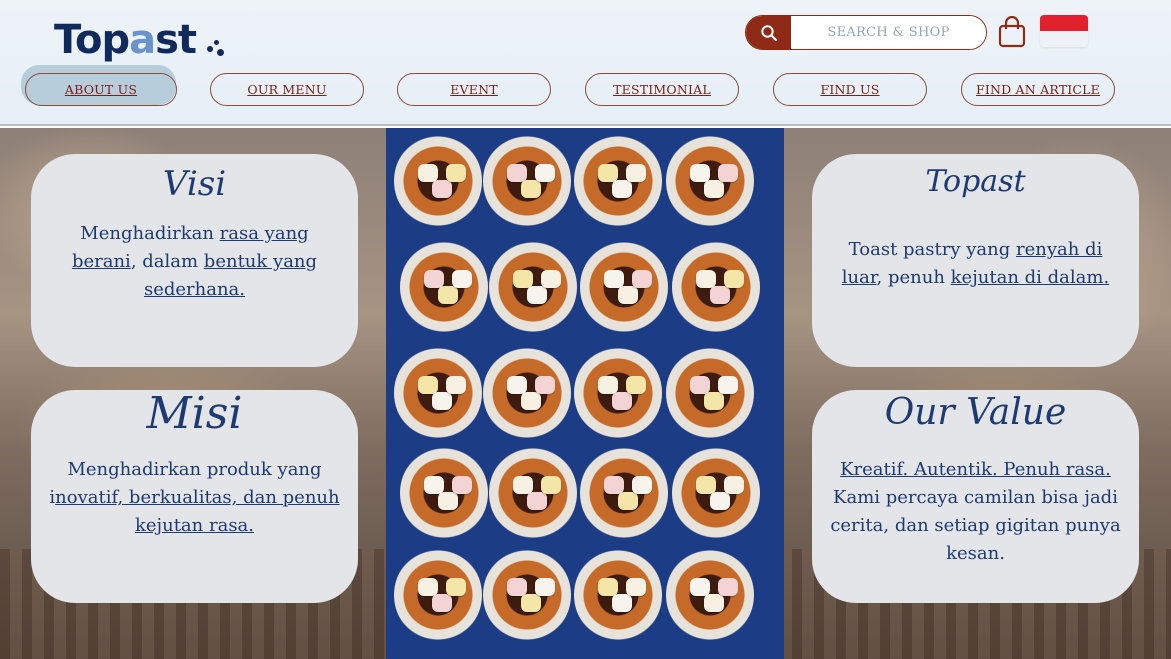 The width and height of the screenshot is (1171, 659). What do you see at coordinates (850, 89) in the screenshot?
I see `nav-find-us: FIND US` at bounding box center [850, 89].